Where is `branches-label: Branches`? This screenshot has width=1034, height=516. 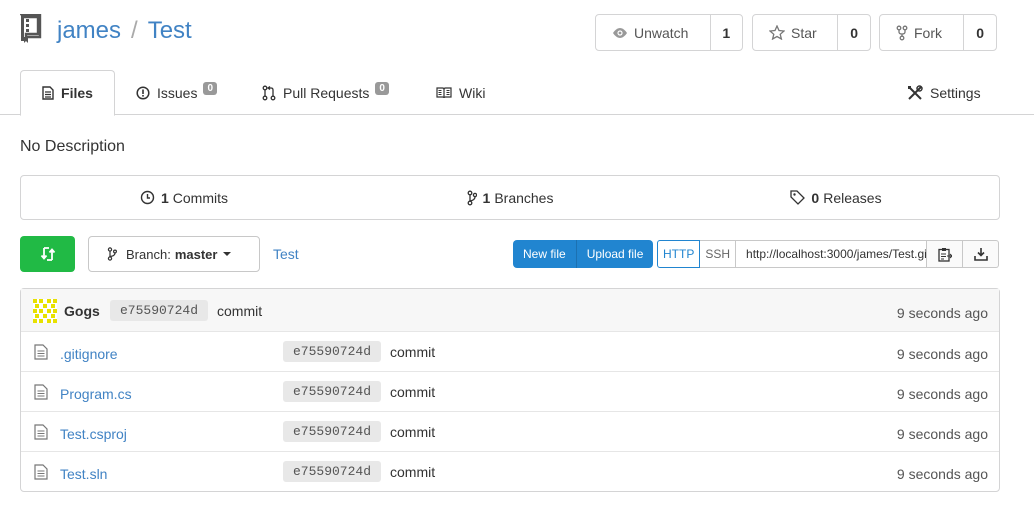
branches-label: Branches is located at coordinates (524, 197).